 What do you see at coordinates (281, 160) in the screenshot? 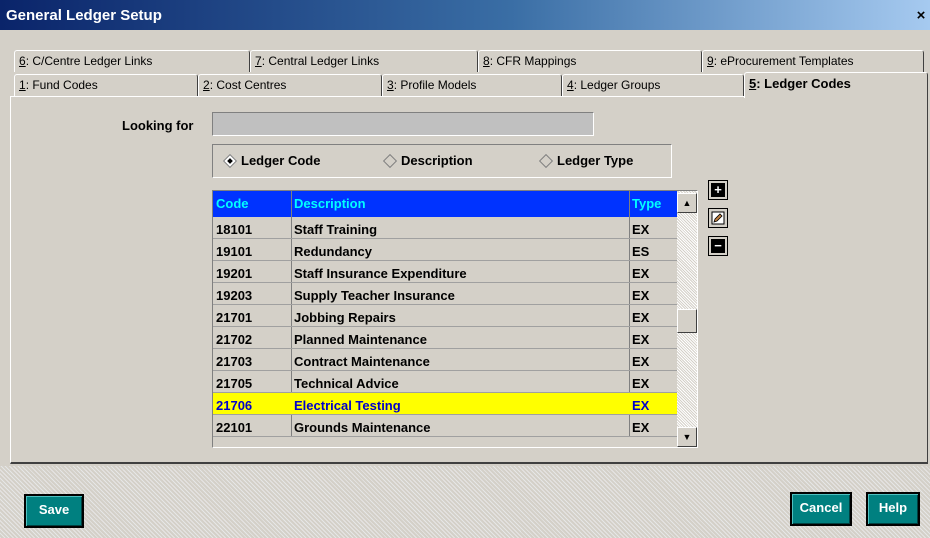
I see `radio-label: Ledger Code` at bounding box center [281, 160].